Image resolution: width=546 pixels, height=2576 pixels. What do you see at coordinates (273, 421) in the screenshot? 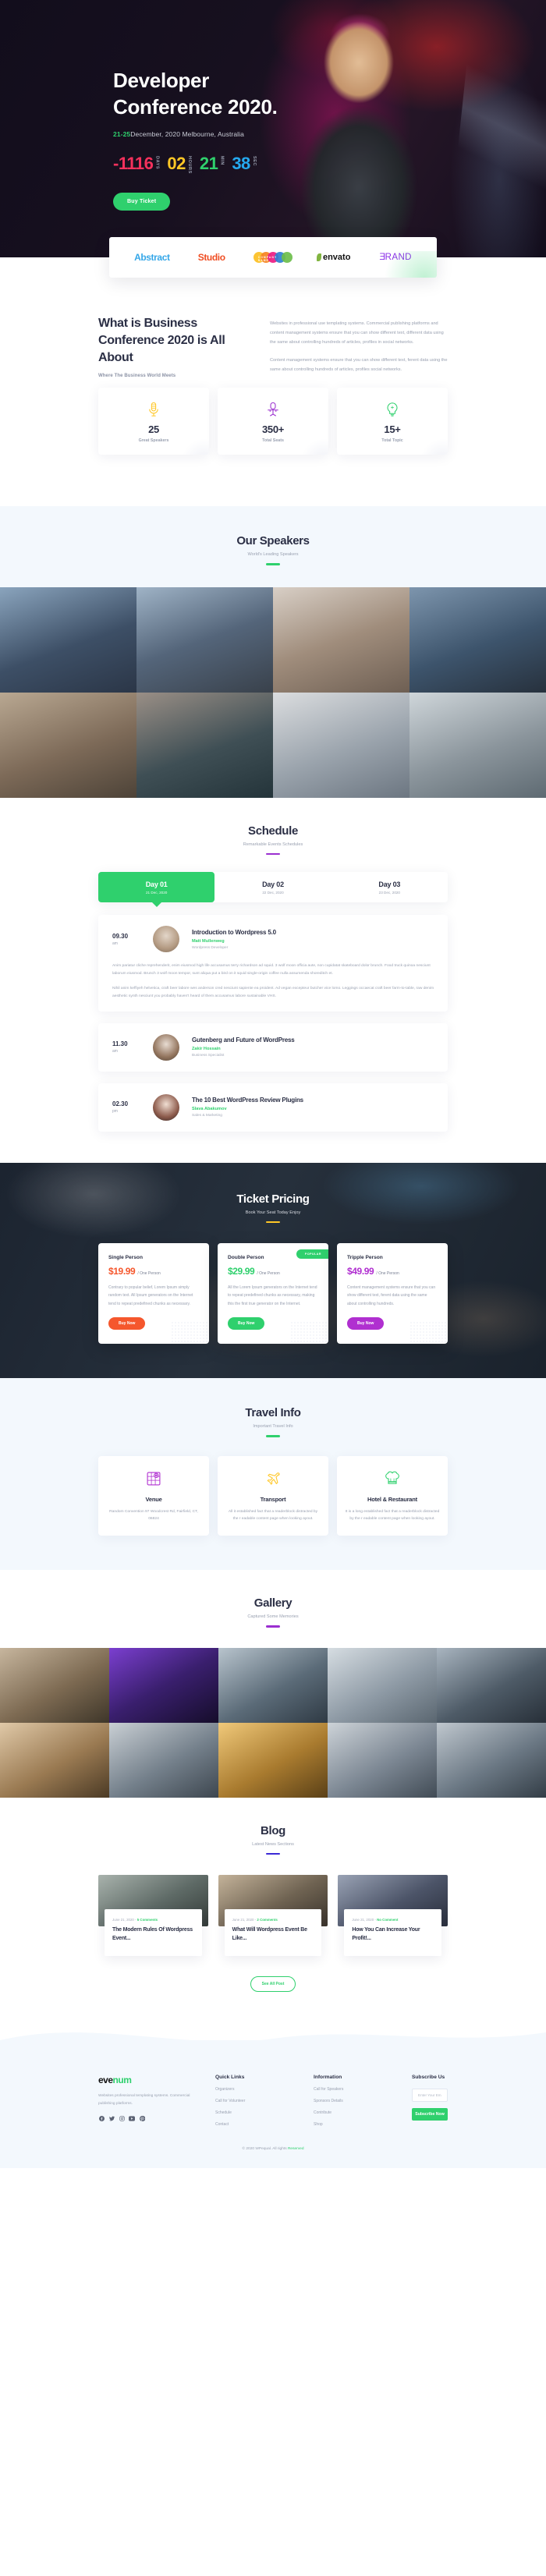
I see `stat-card-seats: 350+ Total Seats` at bounding box center [273, 421].